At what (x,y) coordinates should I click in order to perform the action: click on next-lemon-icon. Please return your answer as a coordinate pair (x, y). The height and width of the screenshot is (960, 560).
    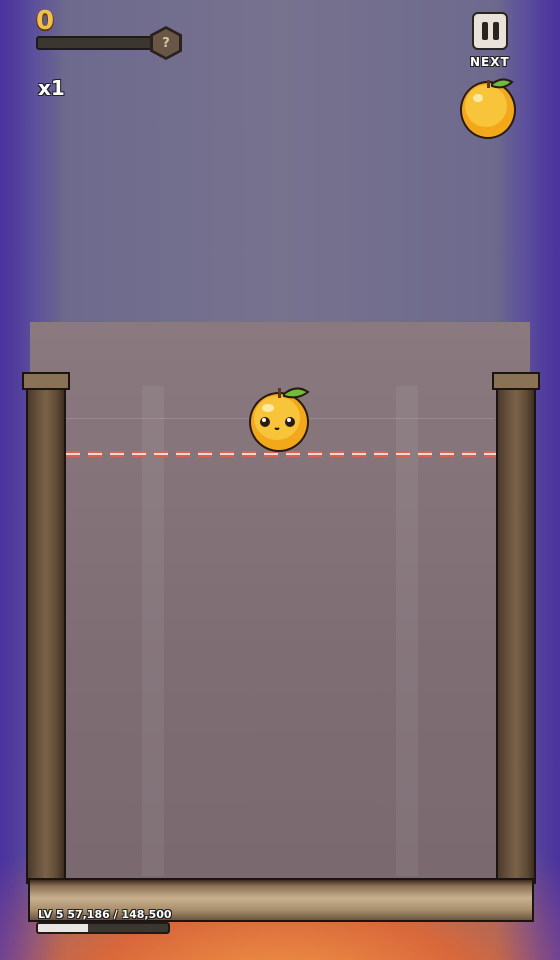
    Looking at the image, I should click on (488, 108).